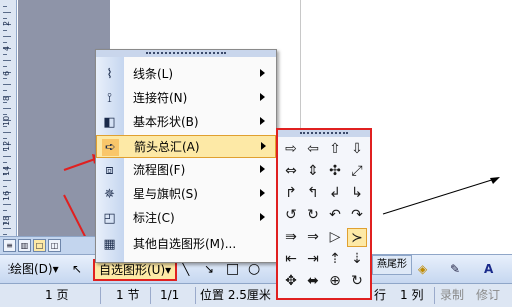 Image resolution: width=512 pixels, height=307 pixels. Describe the element at coordinates (488, 269) in the screenshot. I see `font-color-button: A` at that location.